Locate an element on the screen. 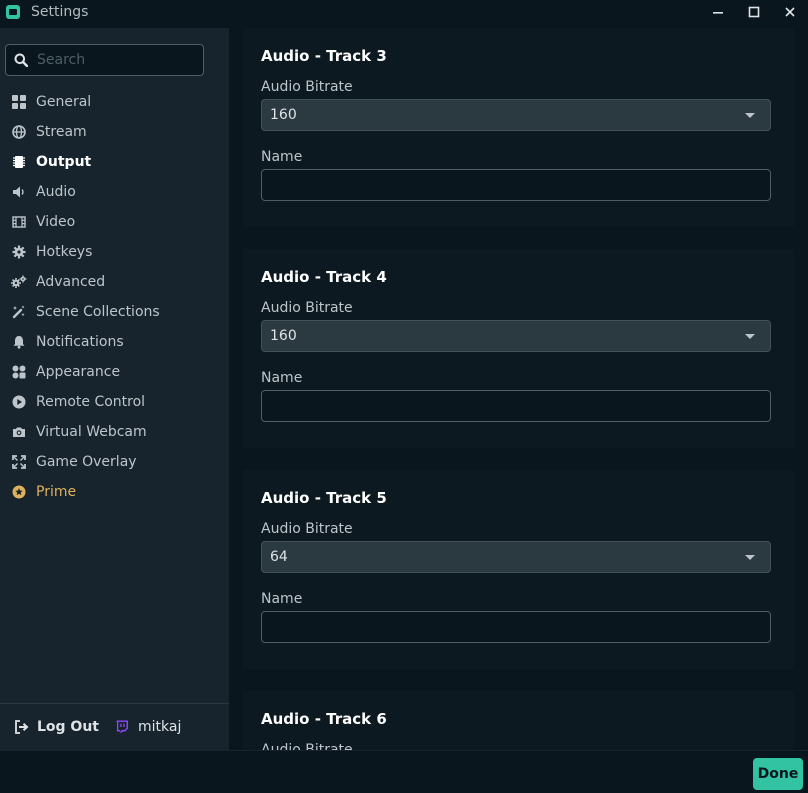 Image resolution: width=808 pixels, height=793 pixels. sidebar-item-label: Virtual Webcam is located at coordinates (91, 432).